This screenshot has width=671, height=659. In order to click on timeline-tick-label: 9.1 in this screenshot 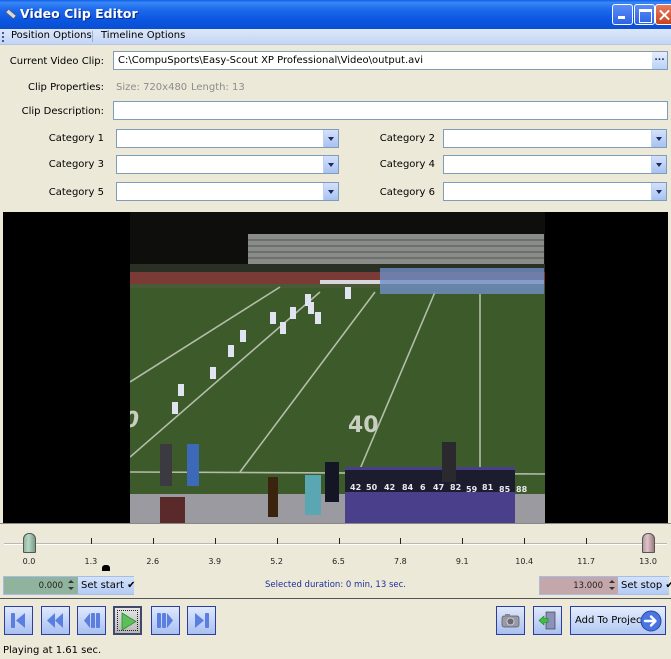, I will do `click(462, 561)`.